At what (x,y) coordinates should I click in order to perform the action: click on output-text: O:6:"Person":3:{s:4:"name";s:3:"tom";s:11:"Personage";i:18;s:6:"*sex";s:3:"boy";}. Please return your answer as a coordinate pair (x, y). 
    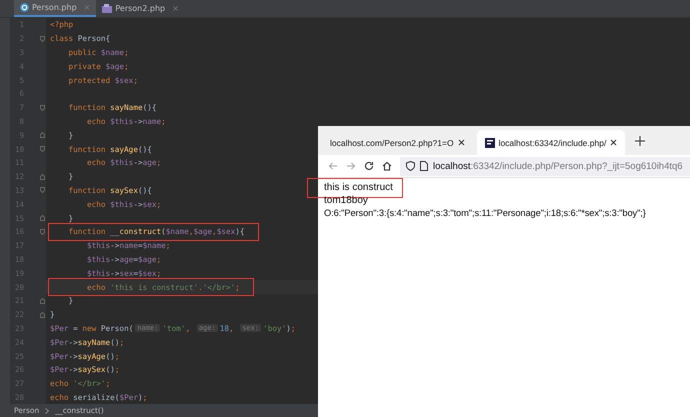
    Looking at the image, I should click on (485, 213).